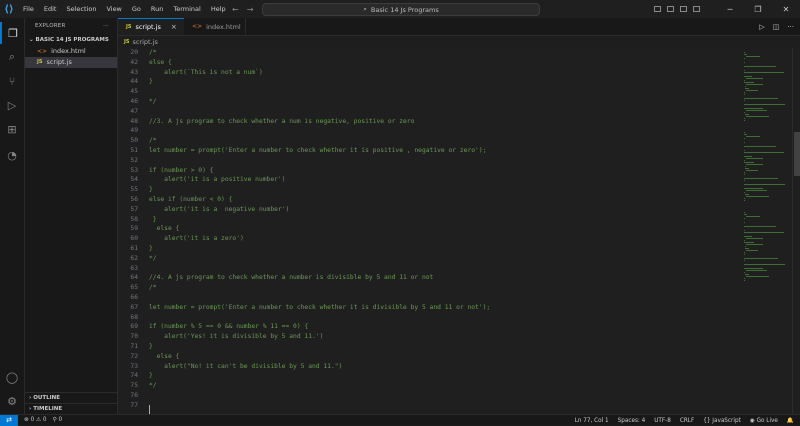 Image resolution: width=800 pixels, height=426 pixels. What do you see at coordinates (71, 397) in the screenshot?
I see `outline-section: › OUTLINE` at bounding box center [71, 397].